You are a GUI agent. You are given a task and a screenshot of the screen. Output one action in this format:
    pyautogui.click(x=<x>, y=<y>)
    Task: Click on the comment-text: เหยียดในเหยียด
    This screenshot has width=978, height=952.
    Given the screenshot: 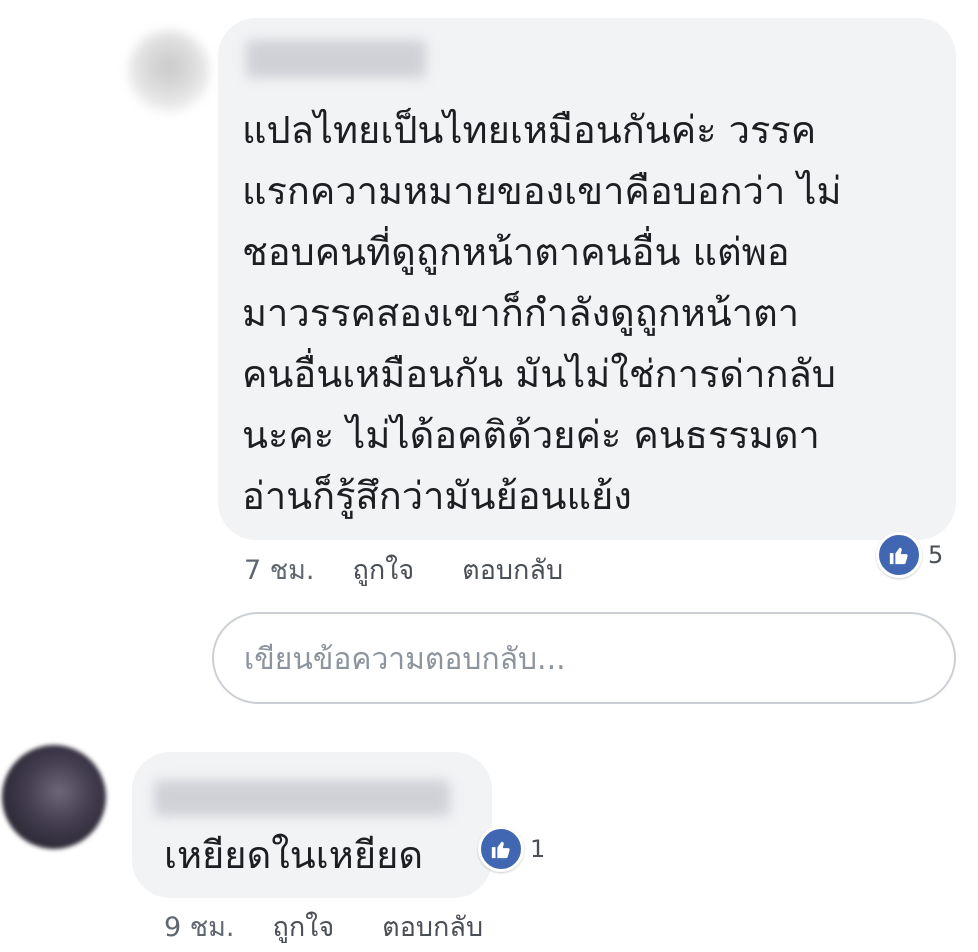 What is the action you would take?
    pyautogui.click(x=294, y=855)
    